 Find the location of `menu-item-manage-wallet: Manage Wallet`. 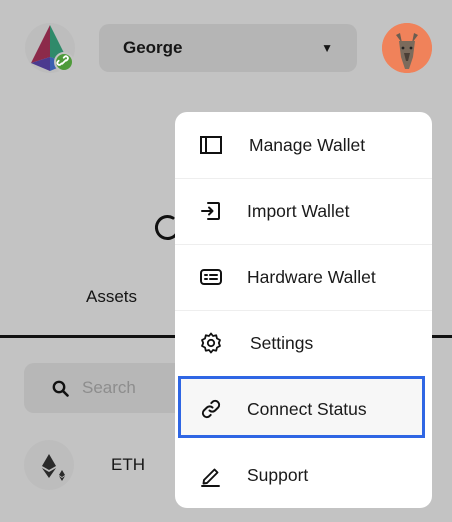

menu-item-manage-wallet: Manage Wallet is located at coordinates (303, 145).